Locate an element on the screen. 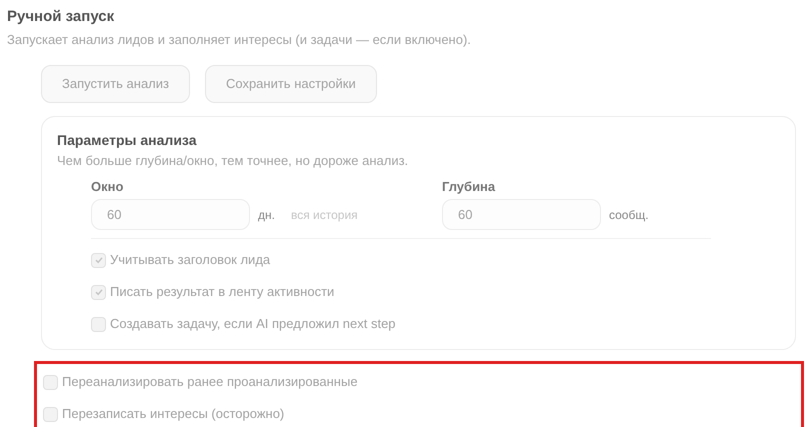  checkbox-label: Учитывать заголовок лида is located at coordinates (190, 260).